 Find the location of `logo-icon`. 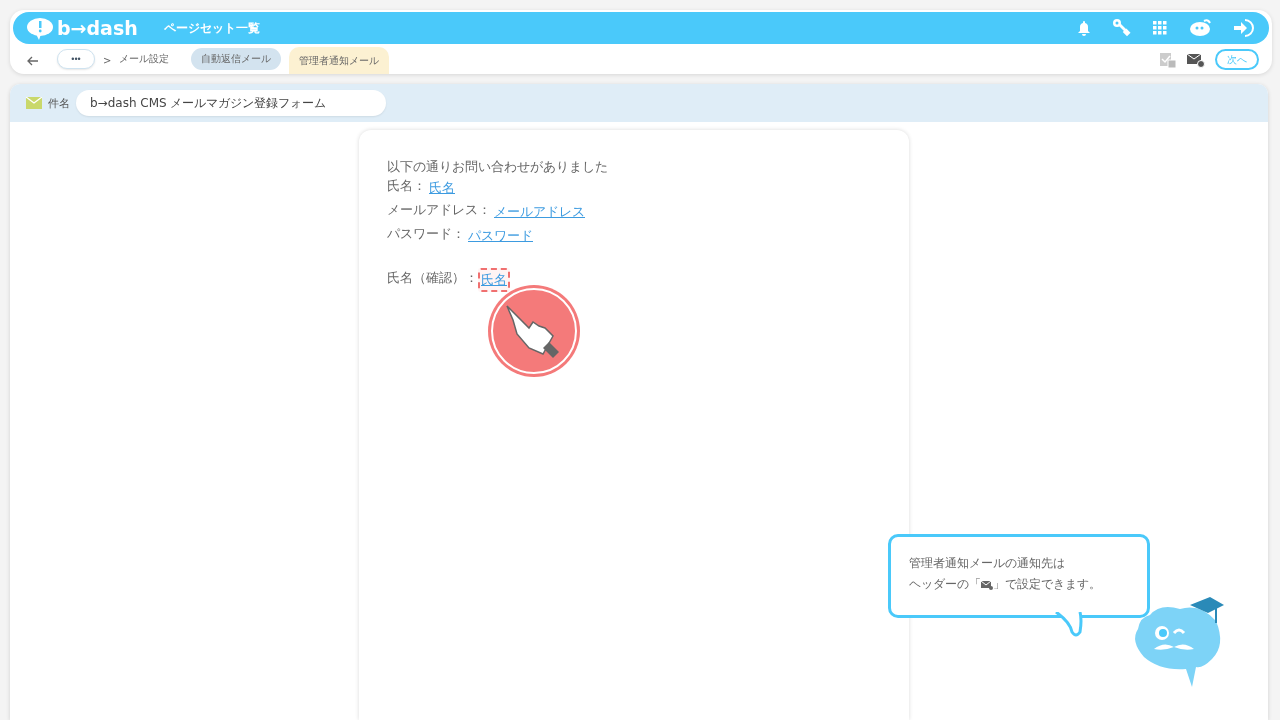

logo-icon is located at coordinates (41, 28).